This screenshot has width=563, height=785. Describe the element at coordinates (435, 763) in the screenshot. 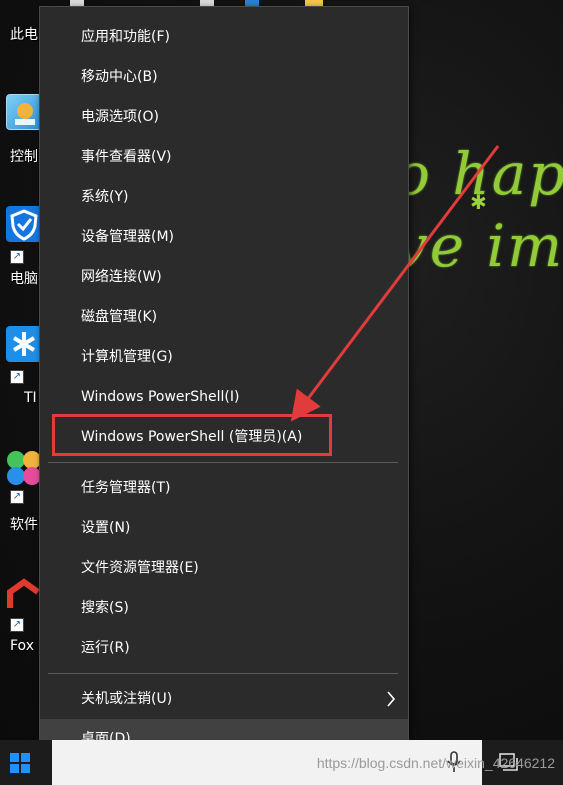

I see `watermark-text: https://blog.csdn.net/weixin_42646212` at that location.